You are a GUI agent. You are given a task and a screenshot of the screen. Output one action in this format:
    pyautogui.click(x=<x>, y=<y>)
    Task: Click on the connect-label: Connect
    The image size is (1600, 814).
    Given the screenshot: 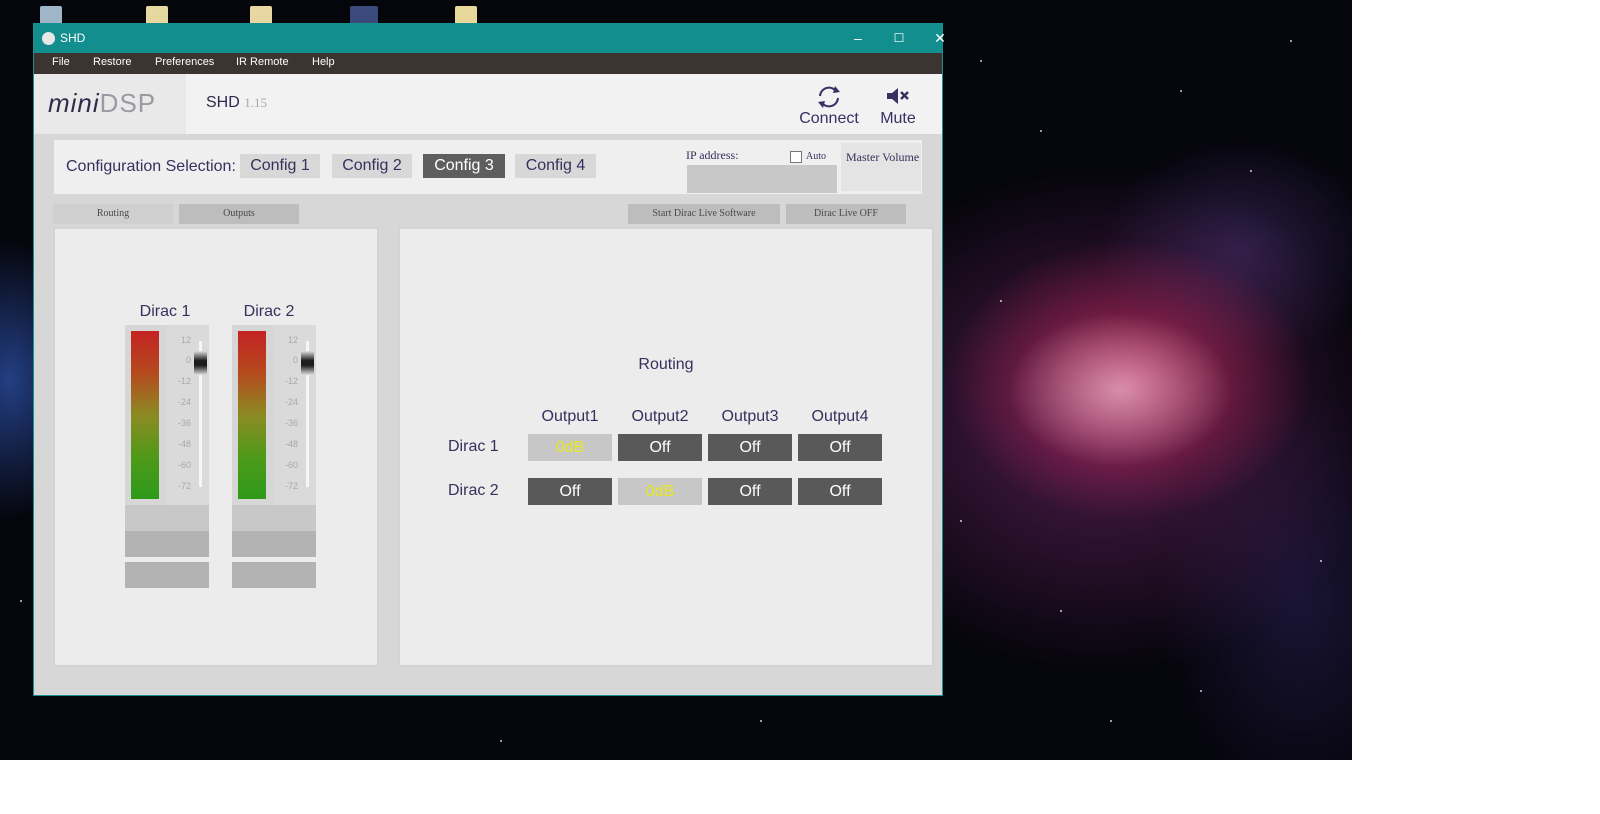 What is the action you would take?
    pyautogui.click(x=829, y=118)
    